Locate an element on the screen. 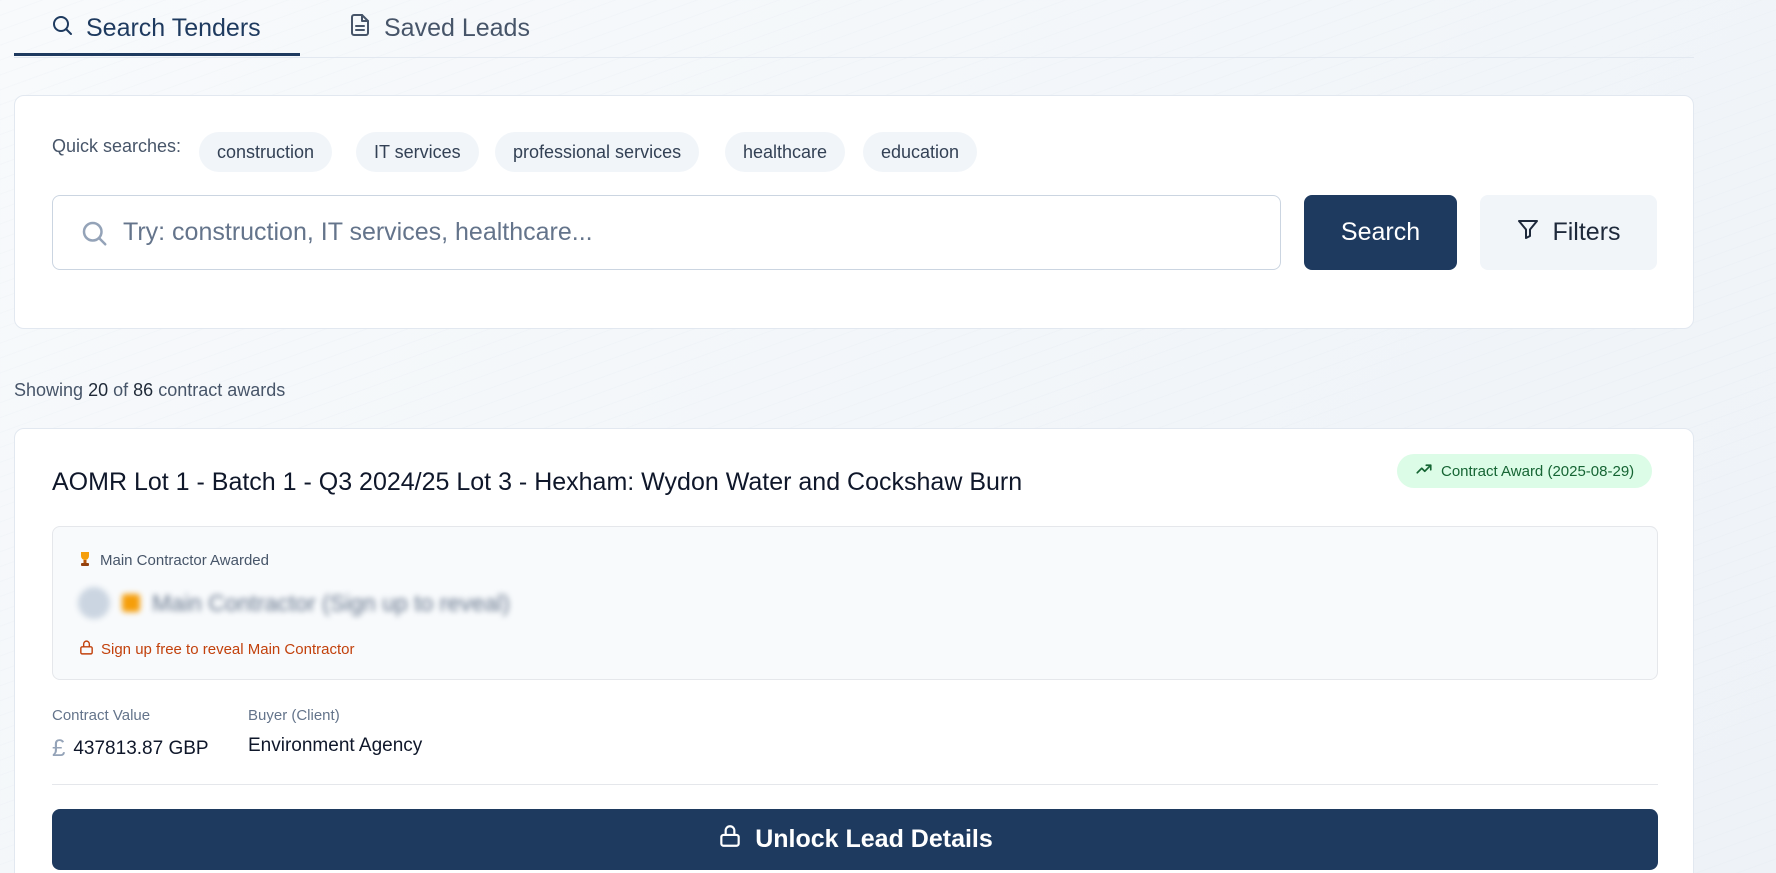 This screenshot has width=1776, height=873. results-shown: 20 is located at coordinates (98, 390).